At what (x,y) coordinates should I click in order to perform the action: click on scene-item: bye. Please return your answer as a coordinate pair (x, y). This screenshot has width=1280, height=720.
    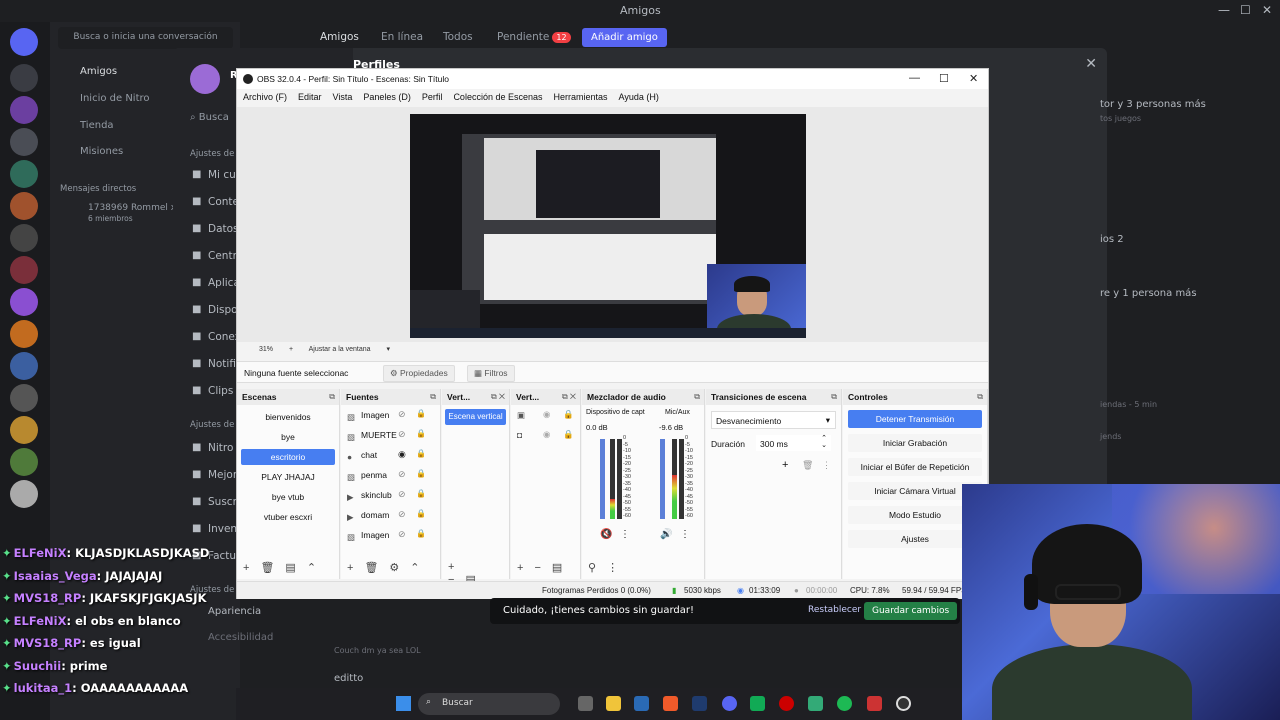
    Looking at the image, I should click on (288, 437).